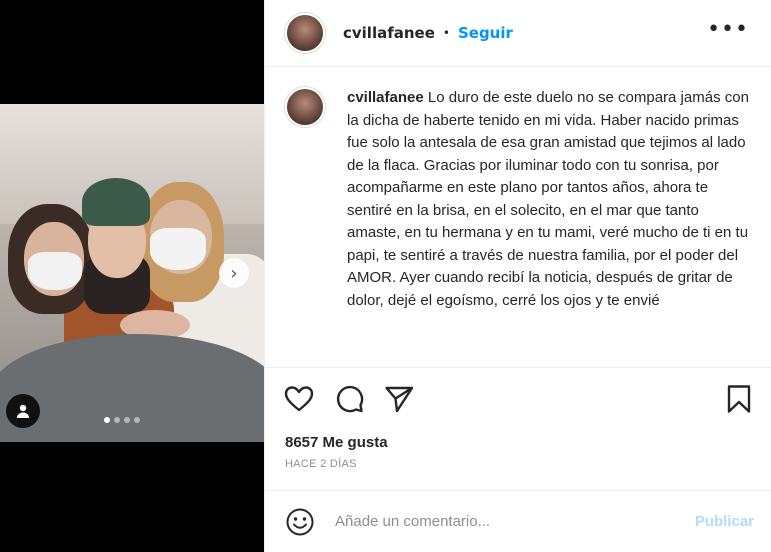 The width and height of the screenshot is (771, 552). I want to click on comment-icon, so click(349, 399).